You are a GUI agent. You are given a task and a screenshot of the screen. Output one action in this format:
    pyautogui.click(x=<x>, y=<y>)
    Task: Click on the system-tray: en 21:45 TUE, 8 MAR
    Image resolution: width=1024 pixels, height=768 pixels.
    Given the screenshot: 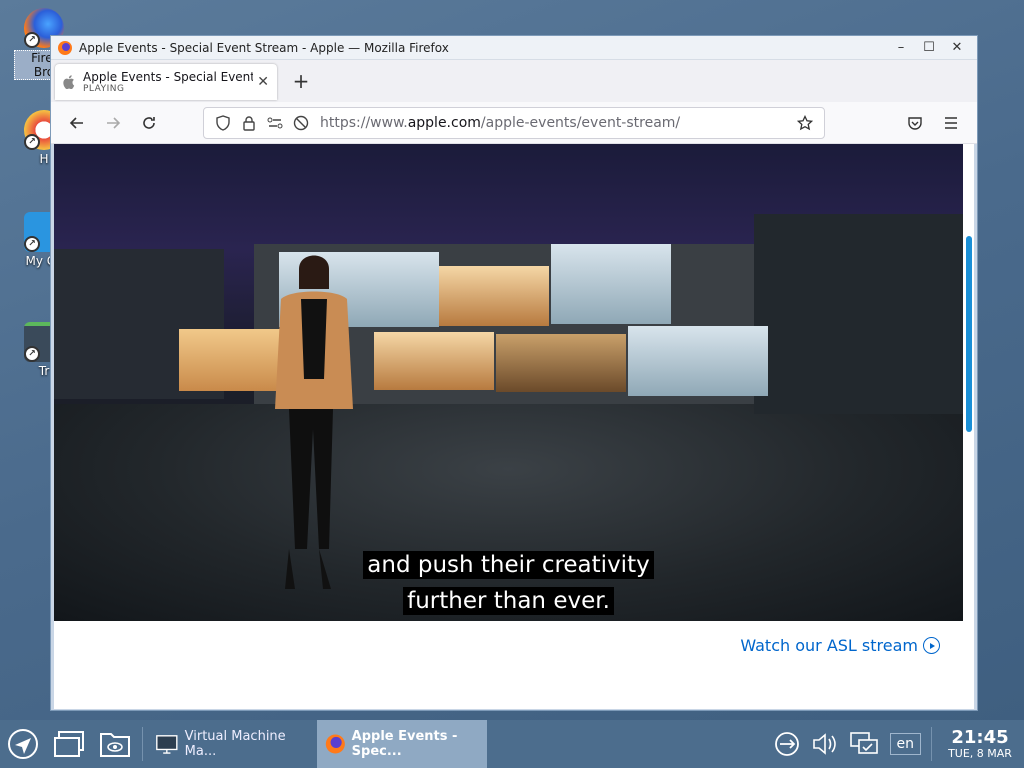 What is the action you would take?
    pyautogui.click(x=896, y=744)
    